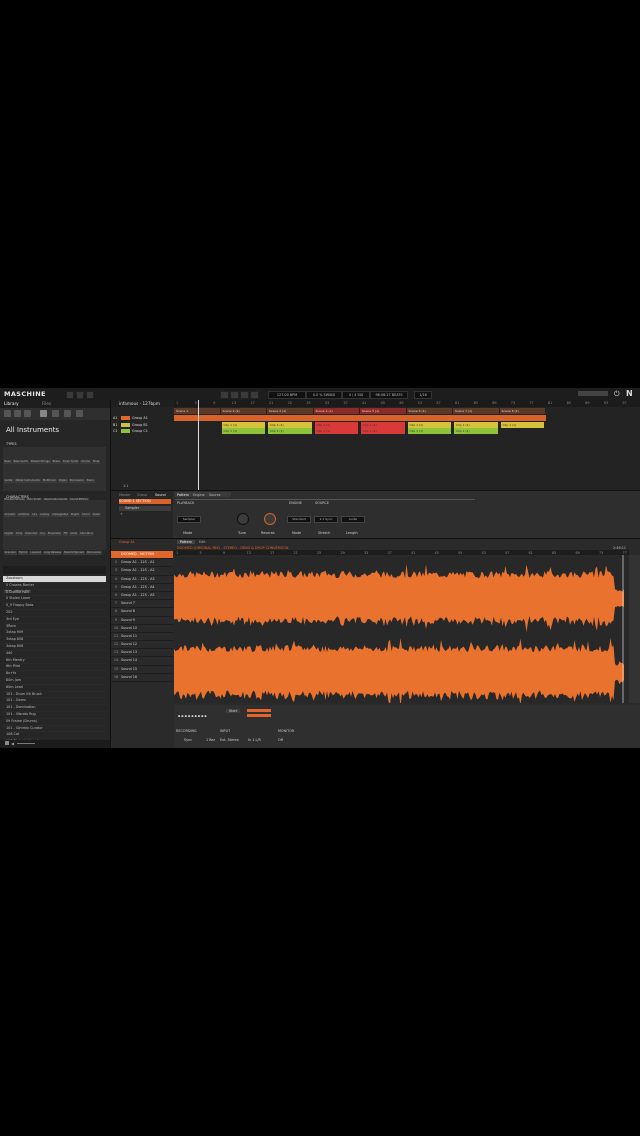 This screenshot has width=640, height=1136. Describe the element at coordinates (27, 481) in the screenshot. I see `type-tag: Mallet Instruments` at that location.